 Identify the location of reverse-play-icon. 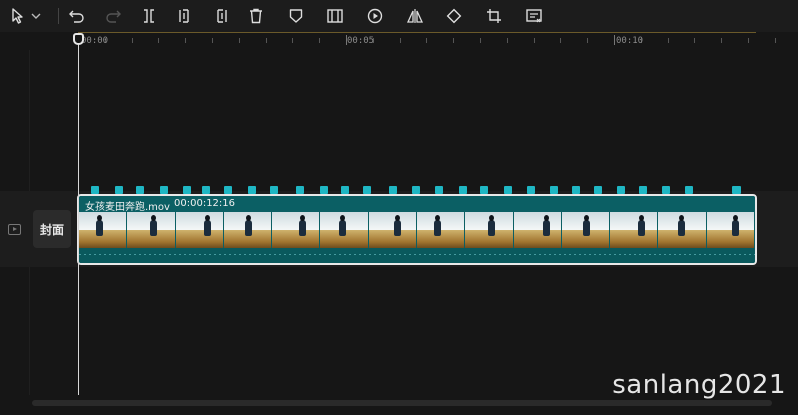
(375, 16).